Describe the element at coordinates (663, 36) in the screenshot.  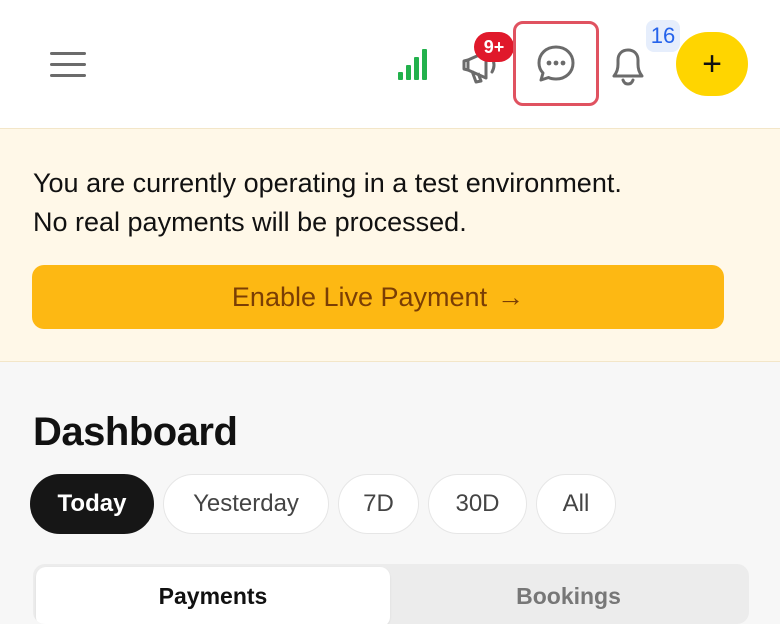
I see `notification-count-badge: 16` at that location.